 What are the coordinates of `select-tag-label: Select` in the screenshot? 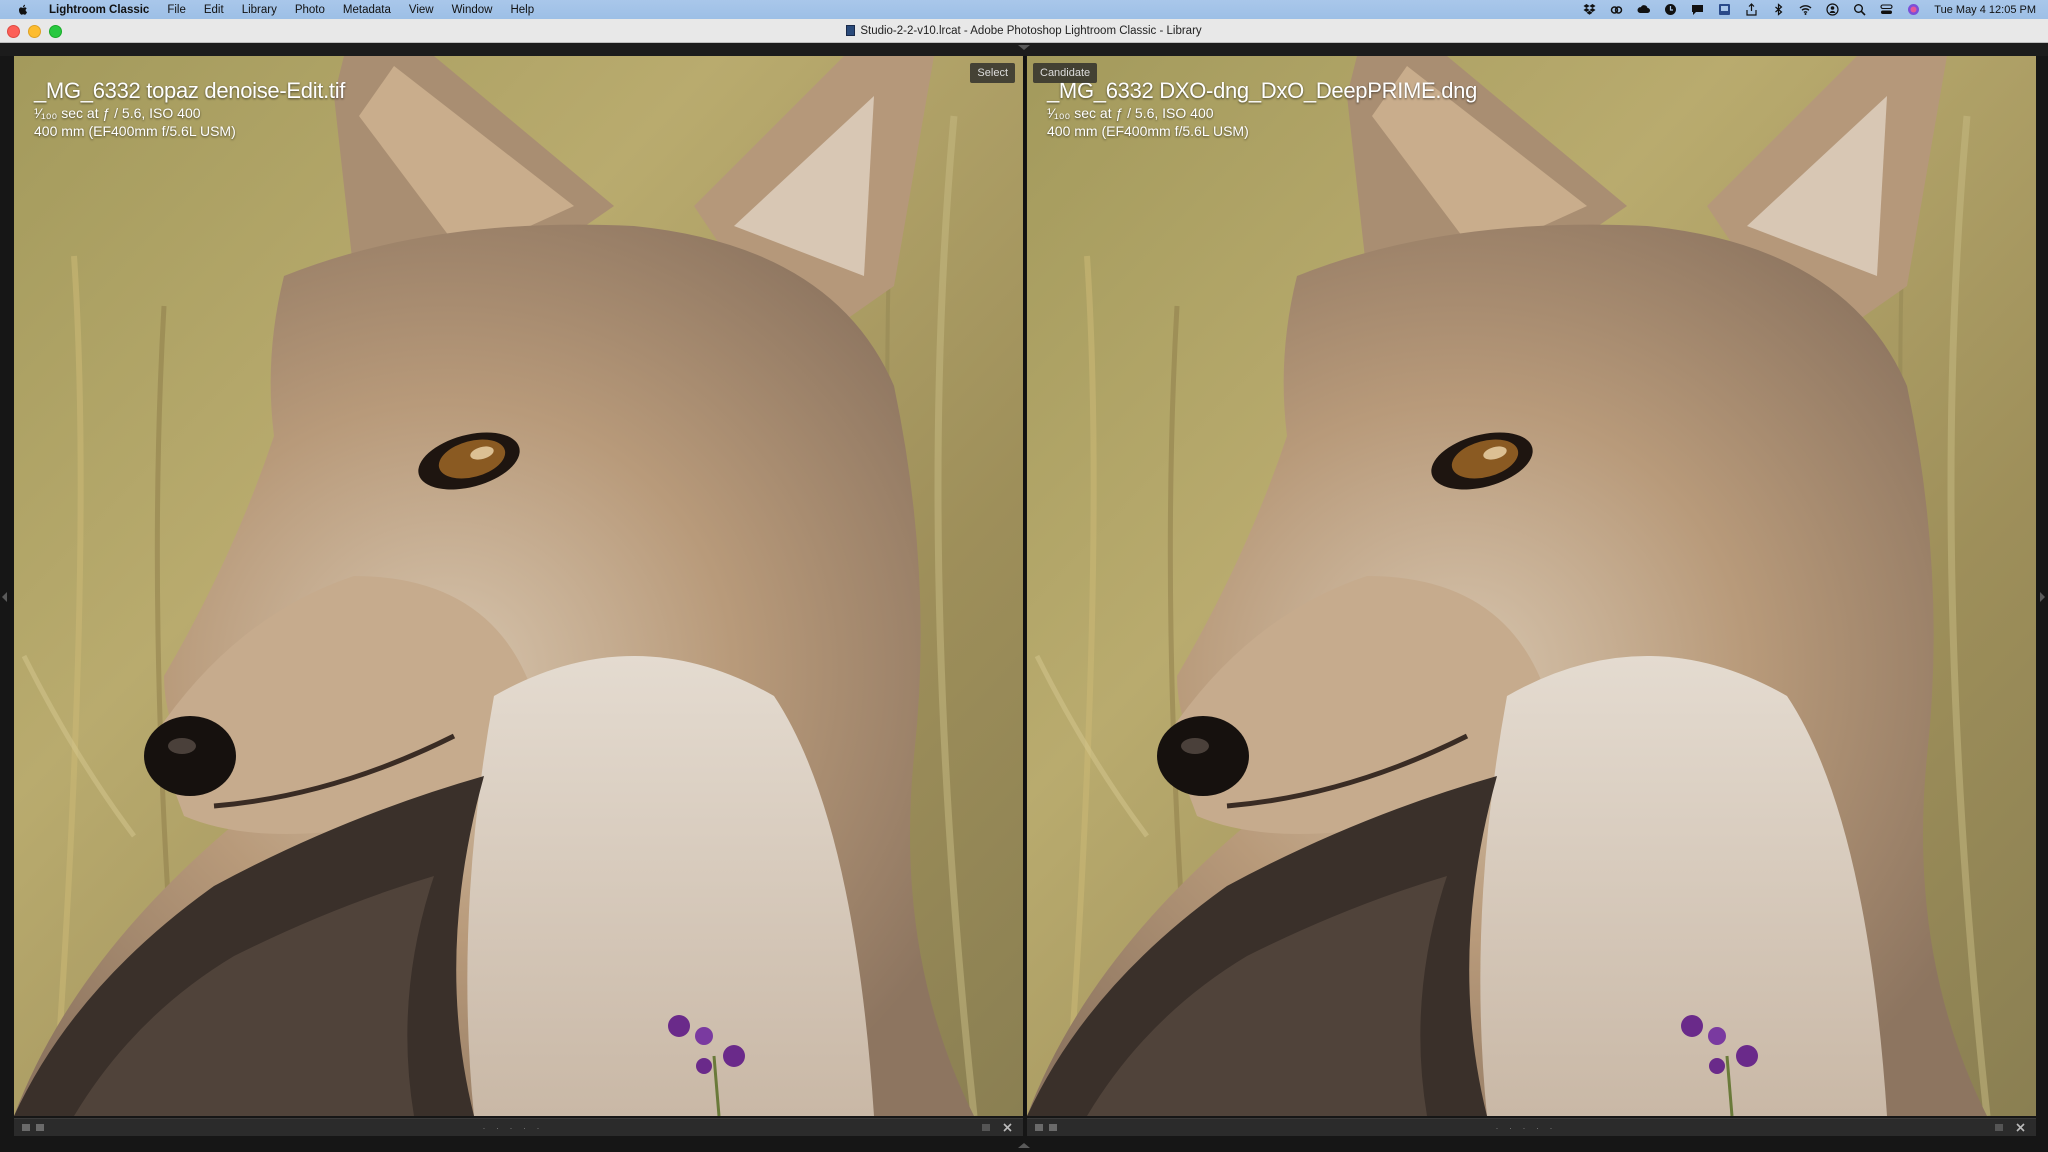 It's located at (992, 73).